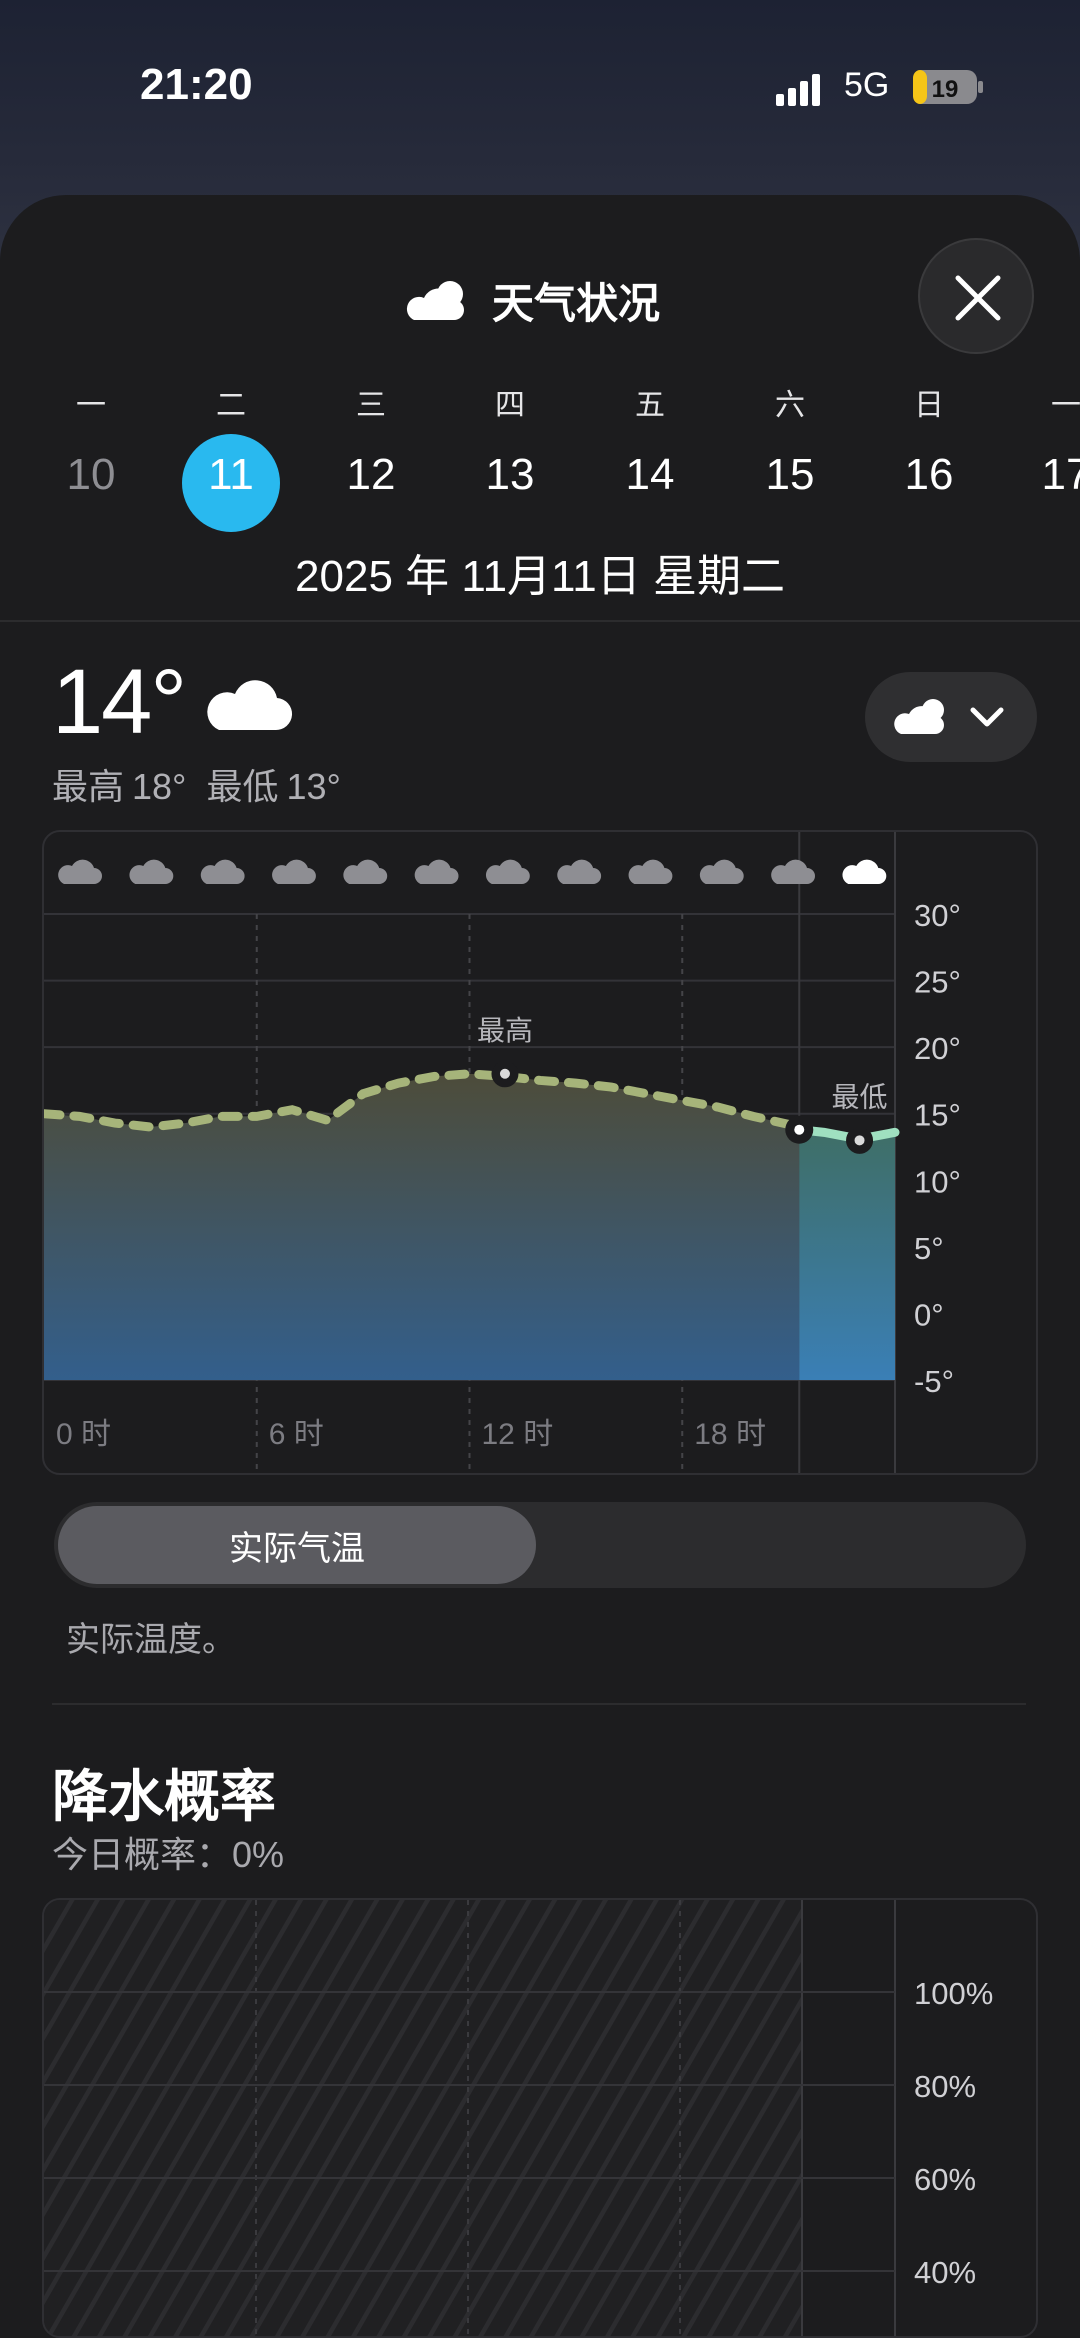 The image size is (1080, 2338). Describe the element at coordinates (945, 2272) in the screenshot. I see `y-tick-label: 40%` at that location.